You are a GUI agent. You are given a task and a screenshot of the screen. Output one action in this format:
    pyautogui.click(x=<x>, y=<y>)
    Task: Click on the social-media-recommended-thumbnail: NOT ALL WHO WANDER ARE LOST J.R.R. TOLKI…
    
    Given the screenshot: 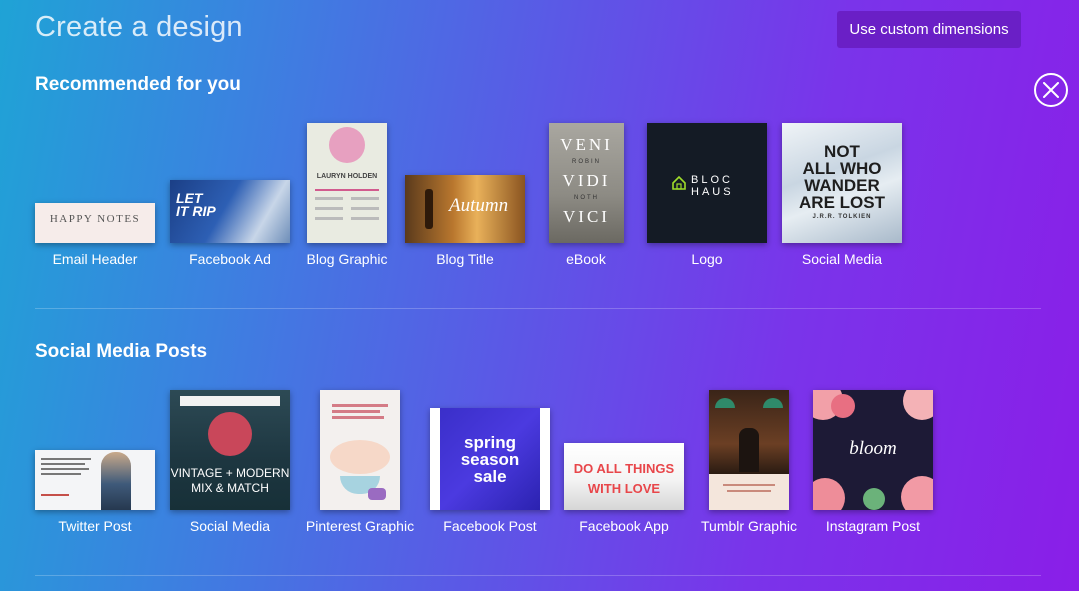 What is the action you would take?
    pyautogui.click(x=842, y=183)
    